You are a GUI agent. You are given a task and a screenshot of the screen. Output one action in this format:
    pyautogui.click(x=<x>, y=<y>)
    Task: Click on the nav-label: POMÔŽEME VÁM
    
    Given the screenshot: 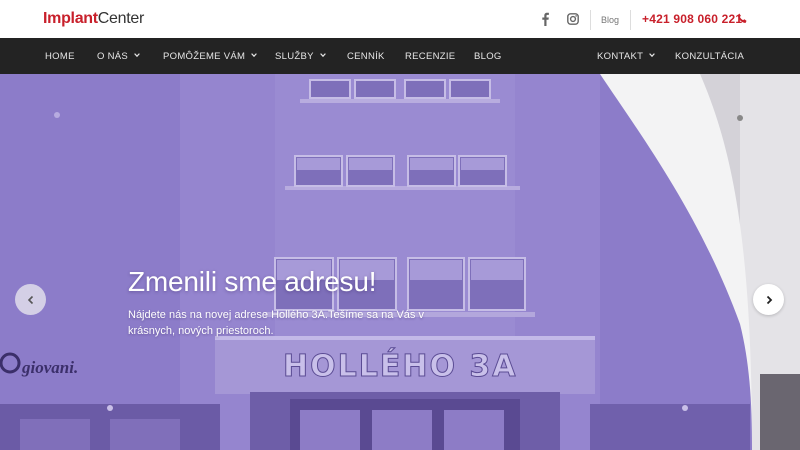 What is the action you would take?
    pyautogui.click(x=204, y=56)
    